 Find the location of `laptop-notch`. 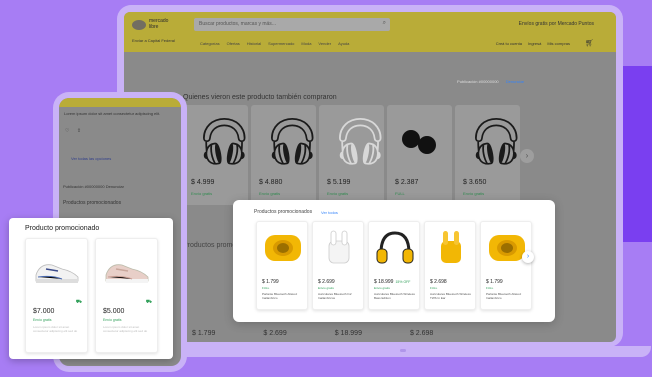

laptop-notch is located at coordinates (403, 350).